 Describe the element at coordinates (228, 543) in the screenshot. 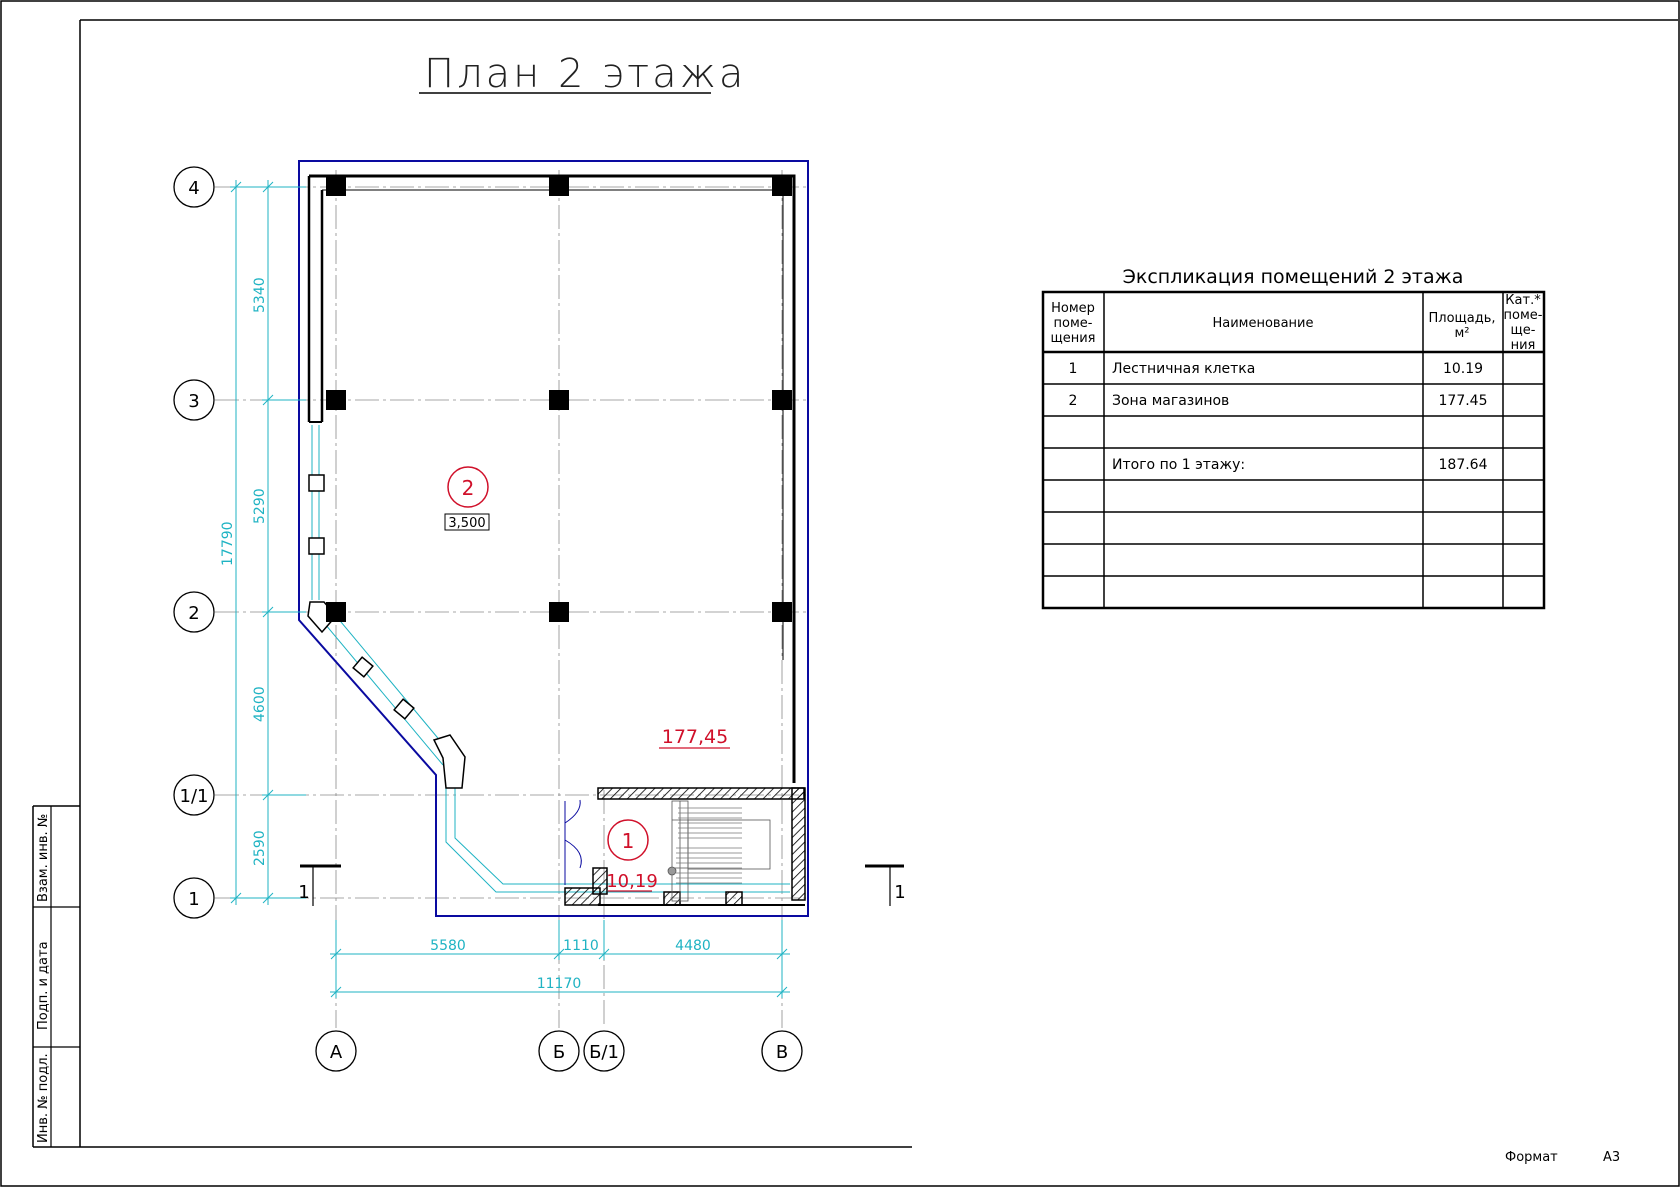

I see `dim-17790: 17790` at that location.